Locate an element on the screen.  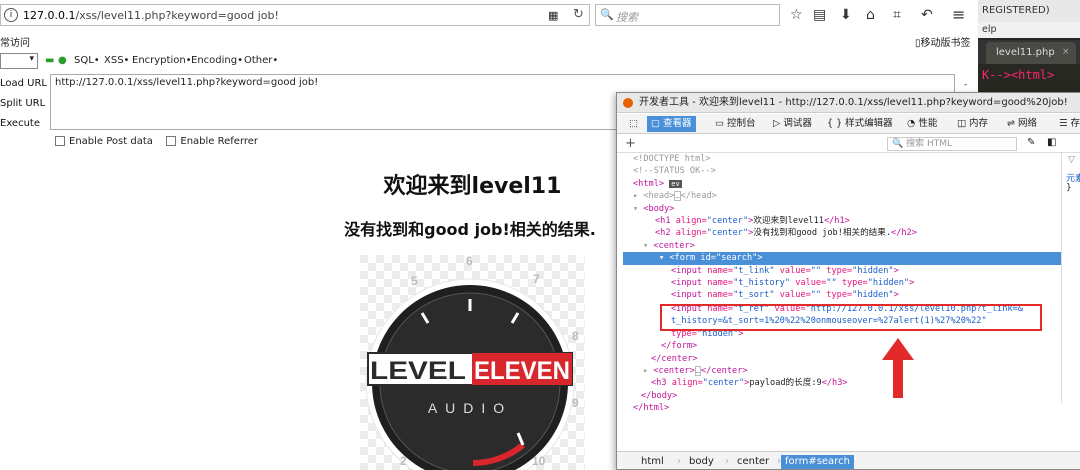
sublime-code: K--><html> is located at coordinates (1018, 75).